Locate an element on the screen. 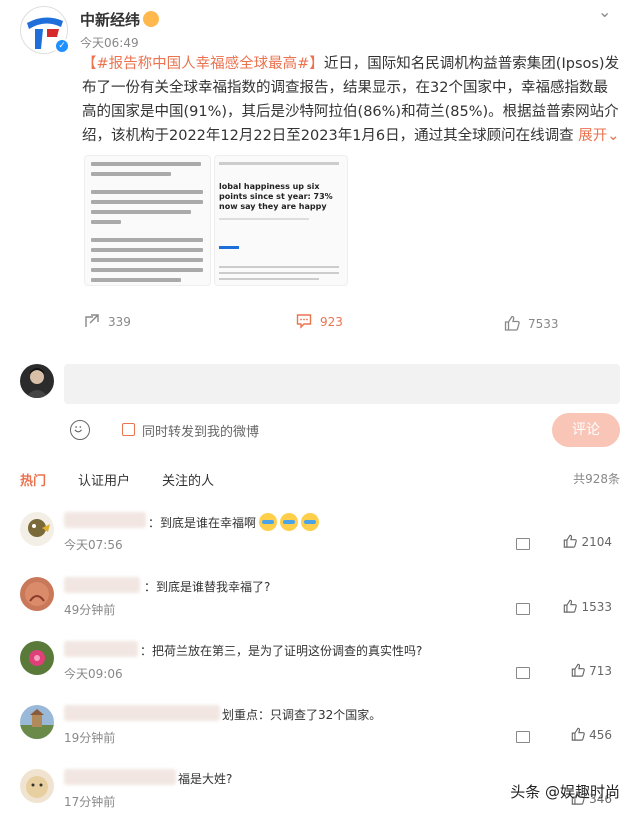  chevron-down-icon: ⌄ is located at coordinates (605, 11).